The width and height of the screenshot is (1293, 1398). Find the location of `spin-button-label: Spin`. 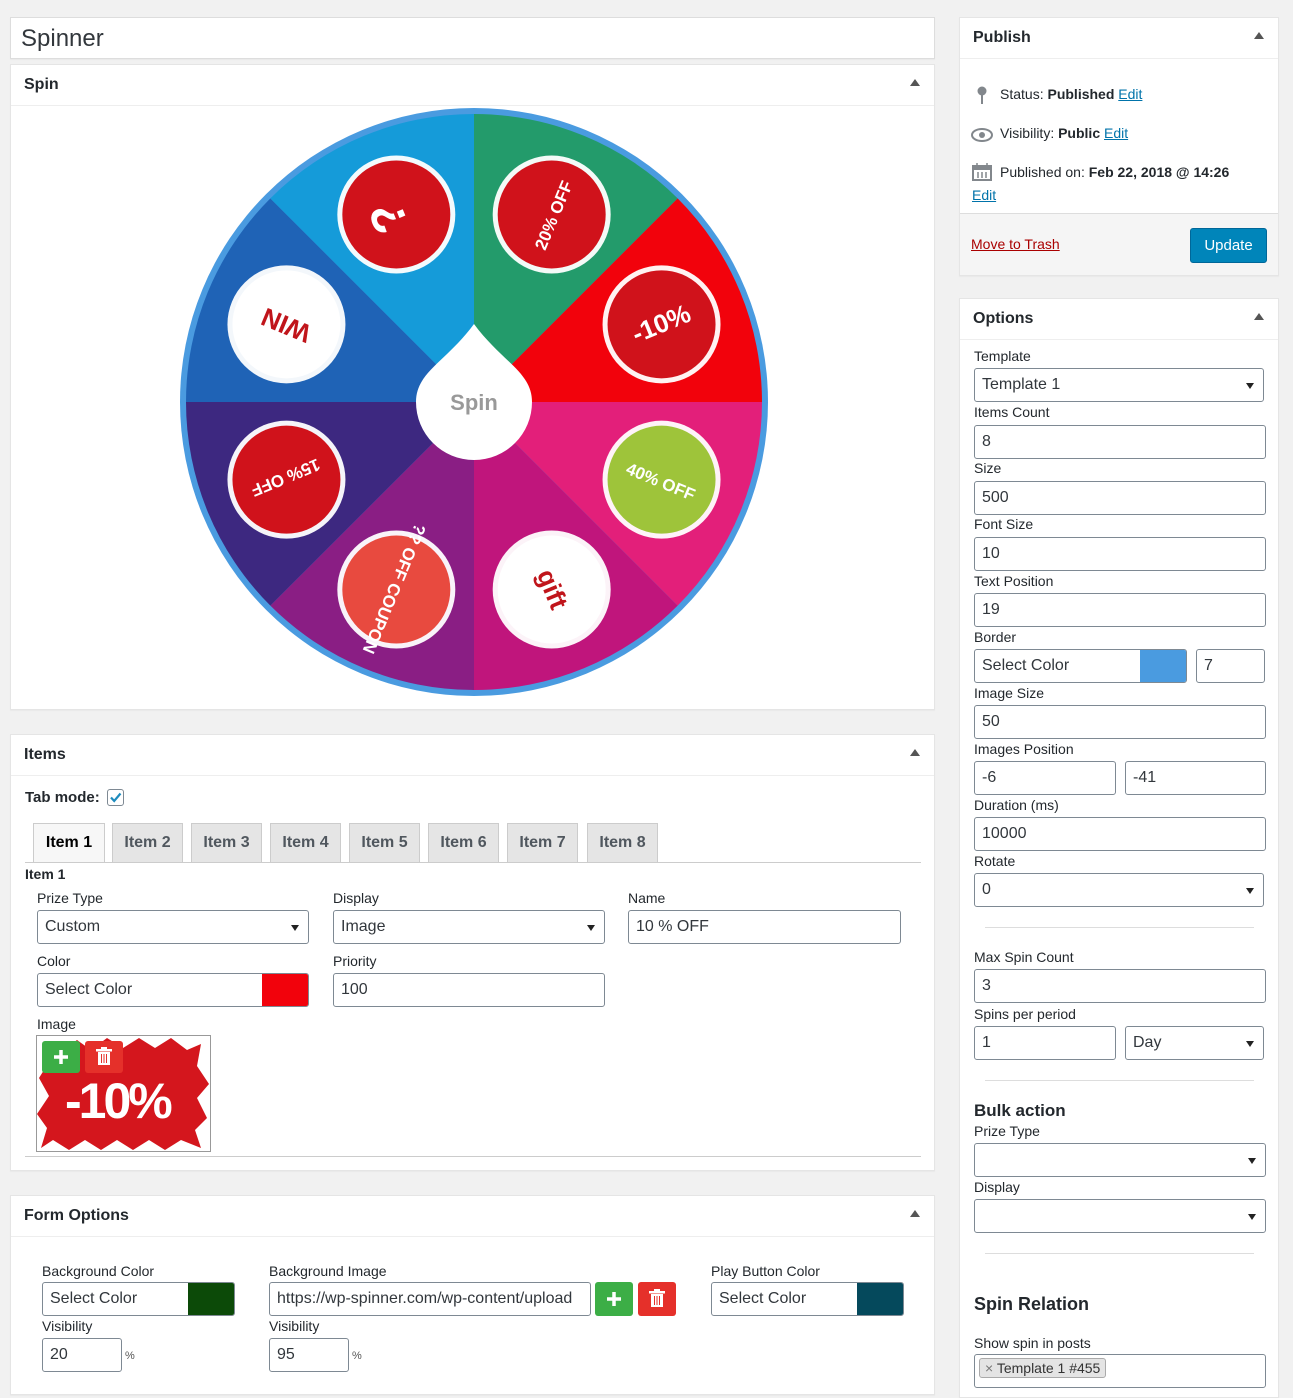

spin-button-label: Spin is located at coordinates (474, 402).